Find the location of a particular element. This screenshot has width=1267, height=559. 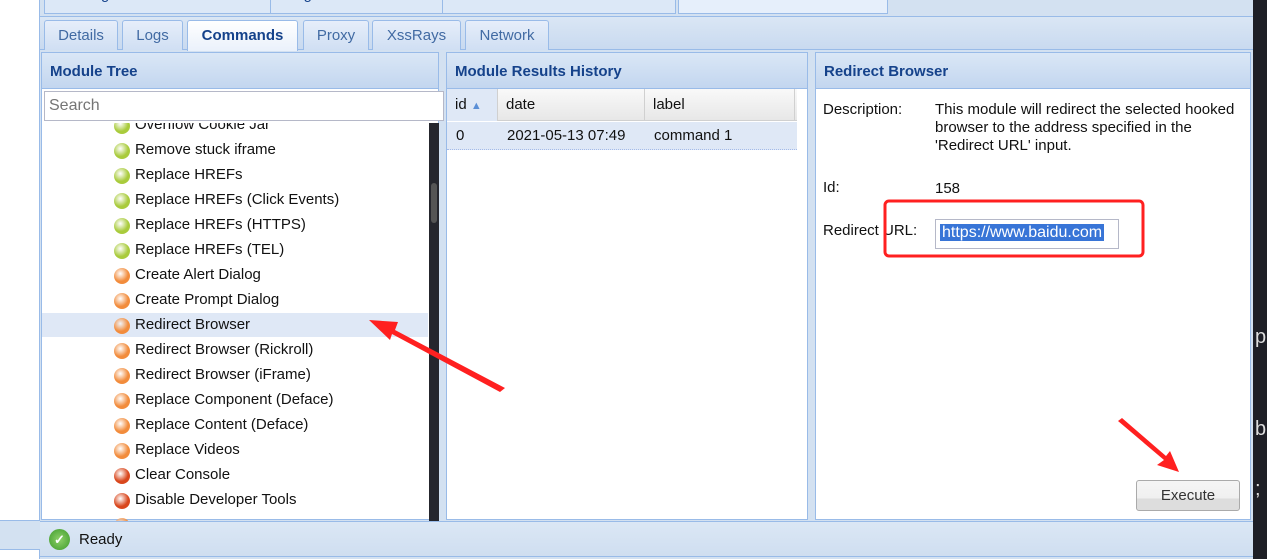

tab-zombies: Zombies is located at coordinates (559, 7).